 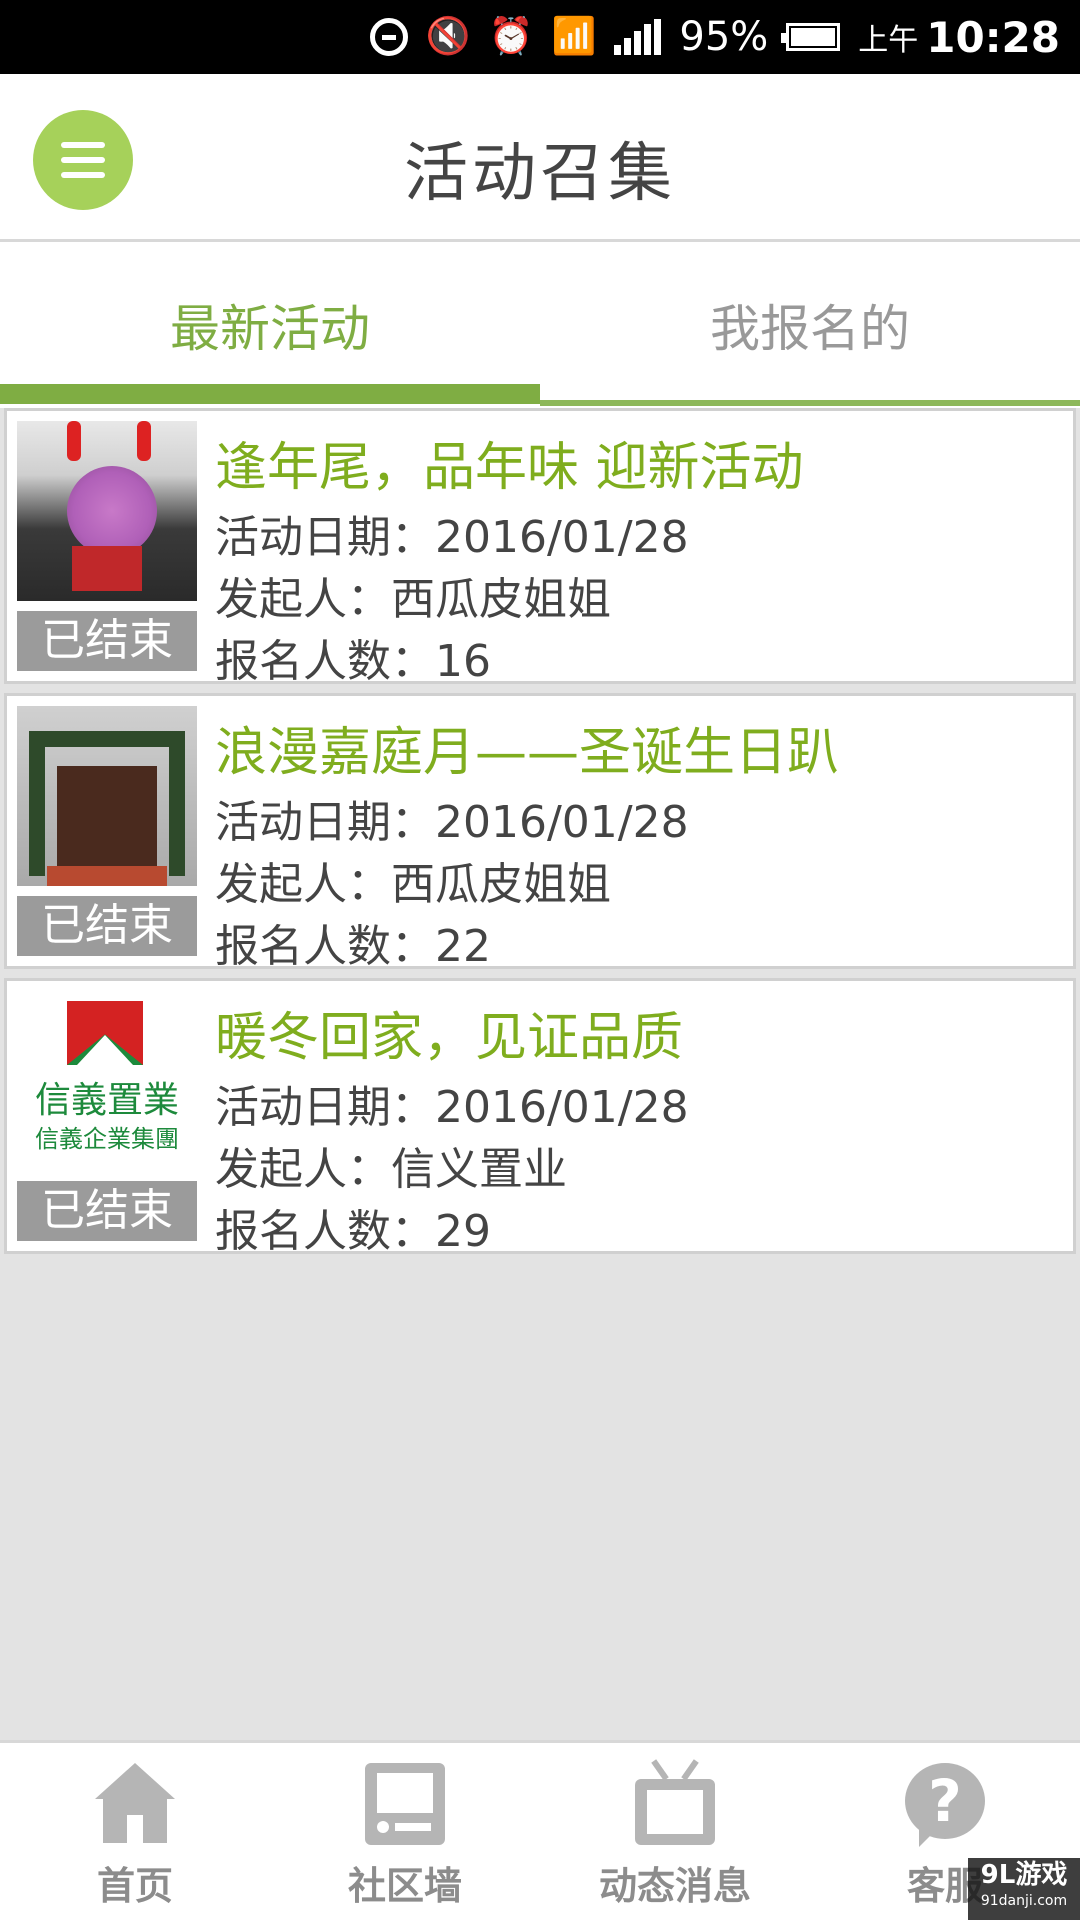 What do you see at coordinates (353, 661) in the screenshot?
I see `activity-signups: 报名人数：16` at bounding box center [353, 661].